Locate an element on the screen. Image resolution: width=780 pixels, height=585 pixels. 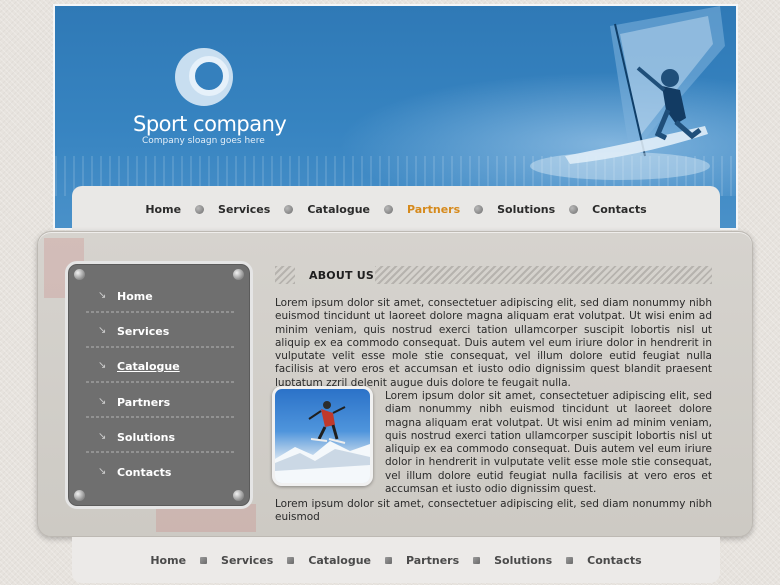
sidebar-item-partners: ↘ Partners is located at coordinates (134, 402).